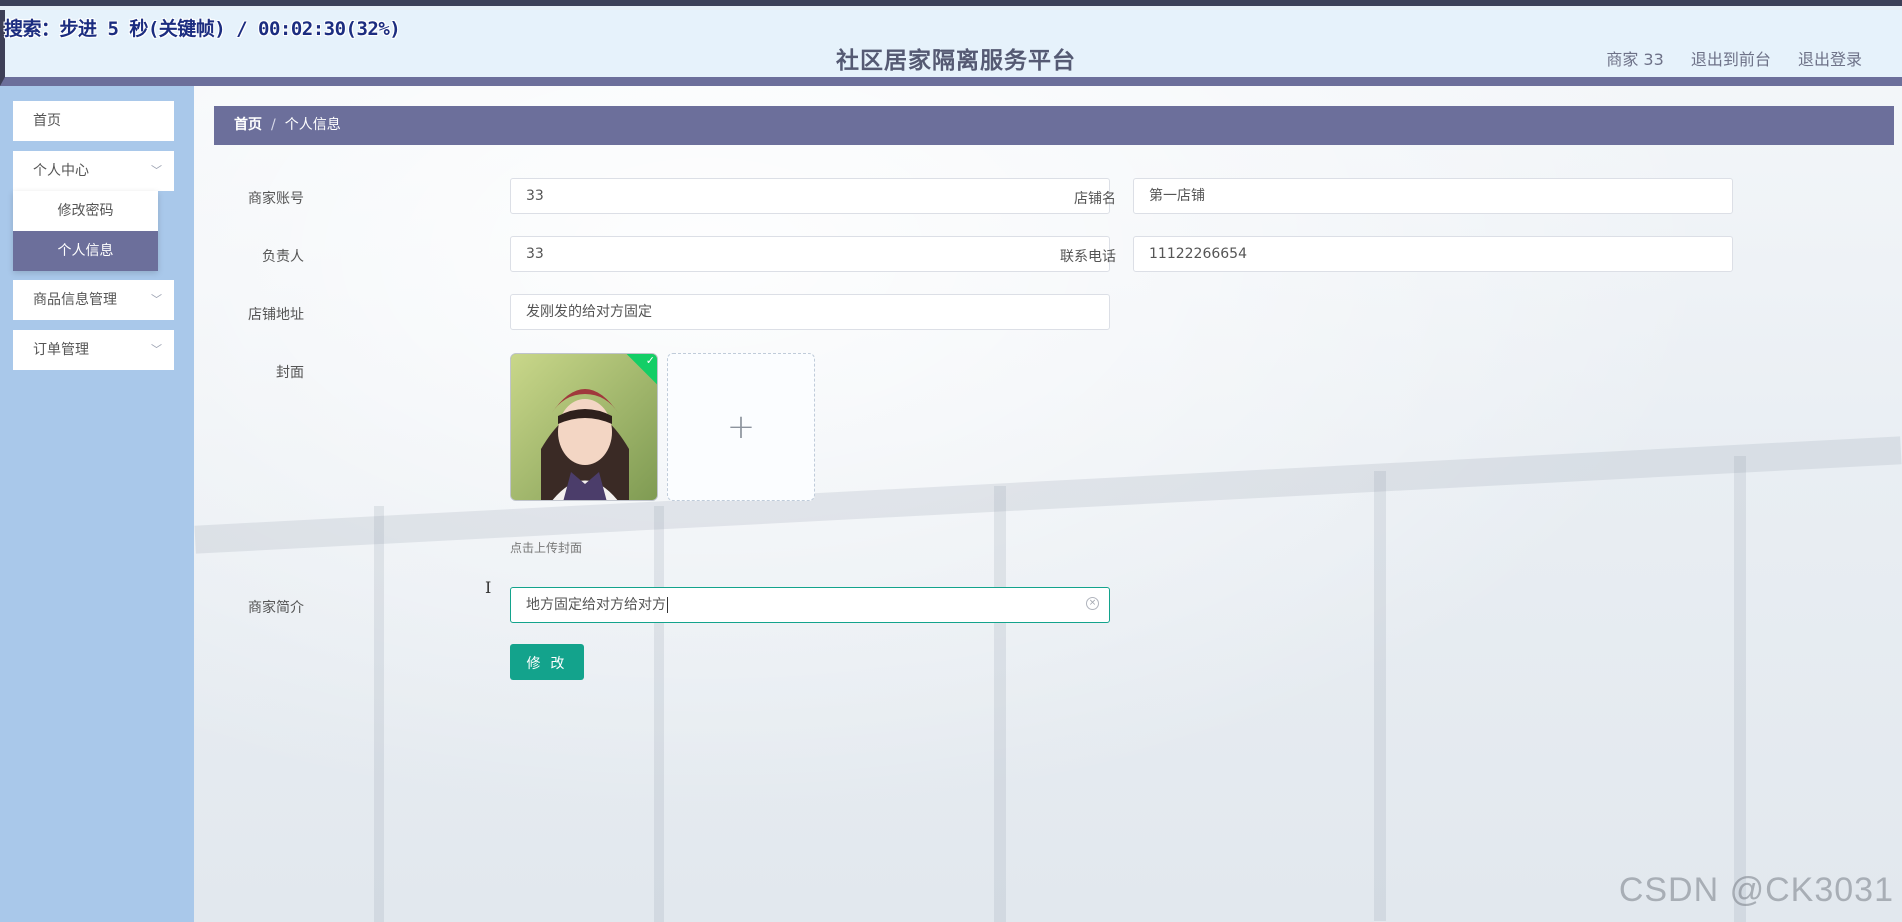 The width and height of the screenshot is (1902, 922). Describe the element at coordinates (276, 199) in the screenshot. I see `account-label: 商家账号` at that location.